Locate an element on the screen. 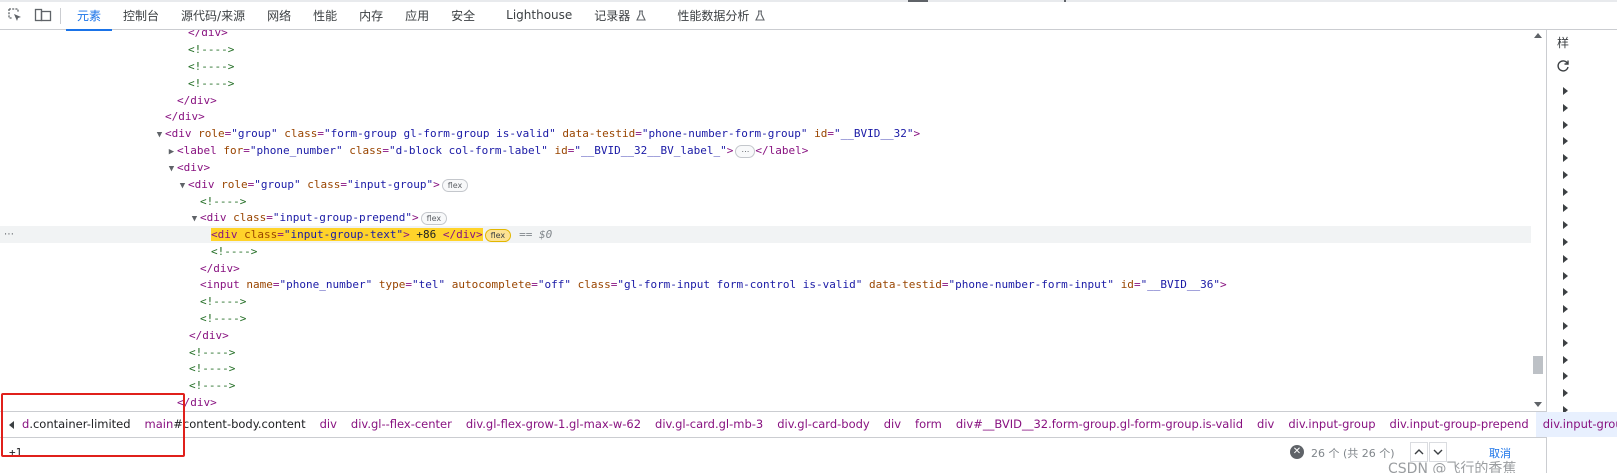  tab-console: 控制台 is located at coordinates (141, 15).